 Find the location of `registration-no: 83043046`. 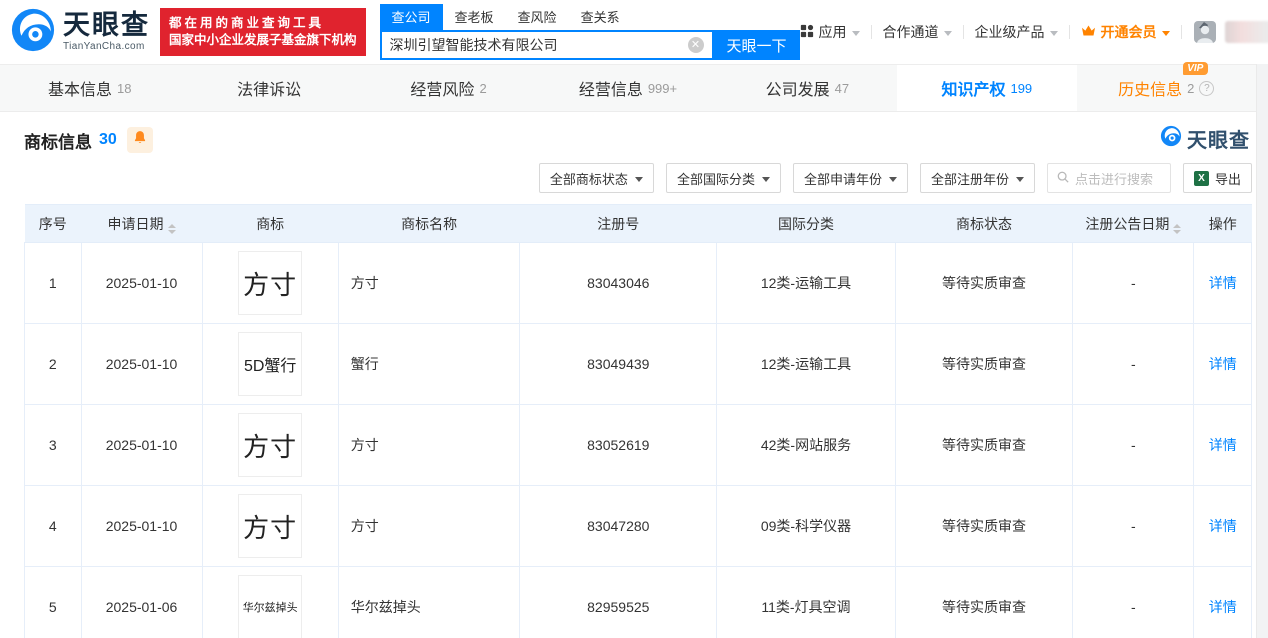

registration-no: 83043046 is located at coordinates (618, 283).